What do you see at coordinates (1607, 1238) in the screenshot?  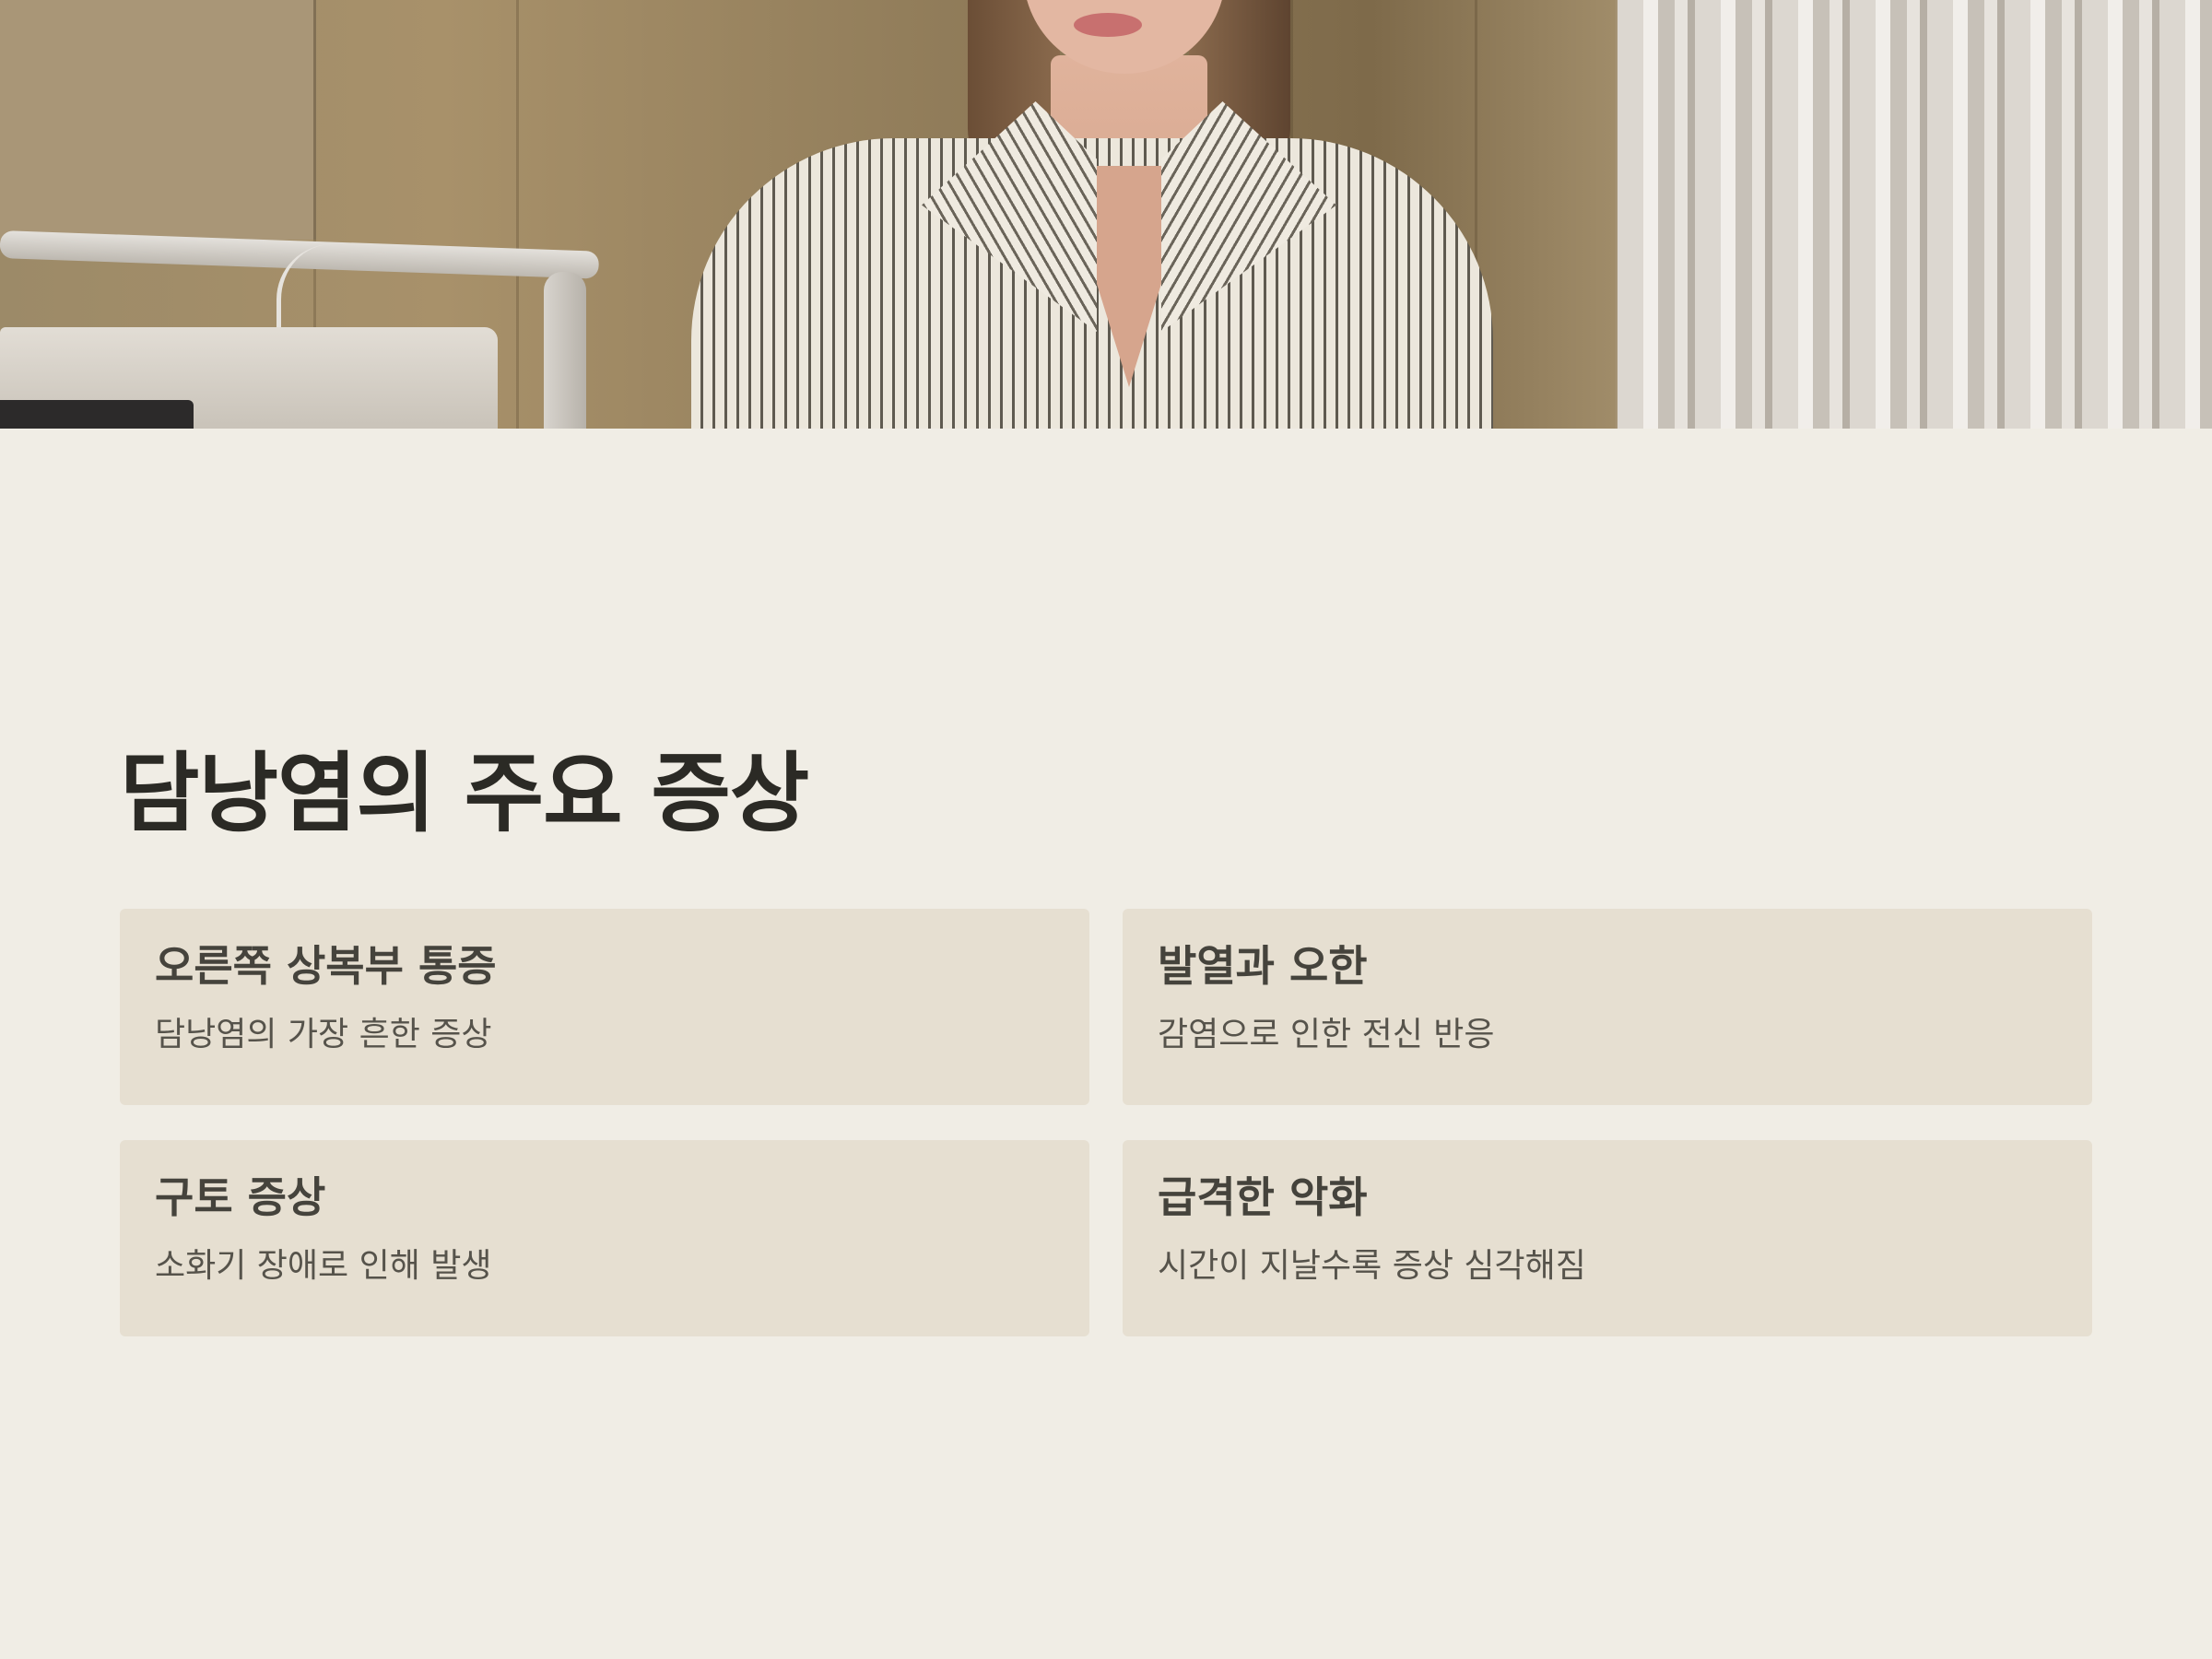 I see `symptom-card: 급격한 악화 시간이 지날수록 증상 심각해짐` at bounding box center [1607, 1238].